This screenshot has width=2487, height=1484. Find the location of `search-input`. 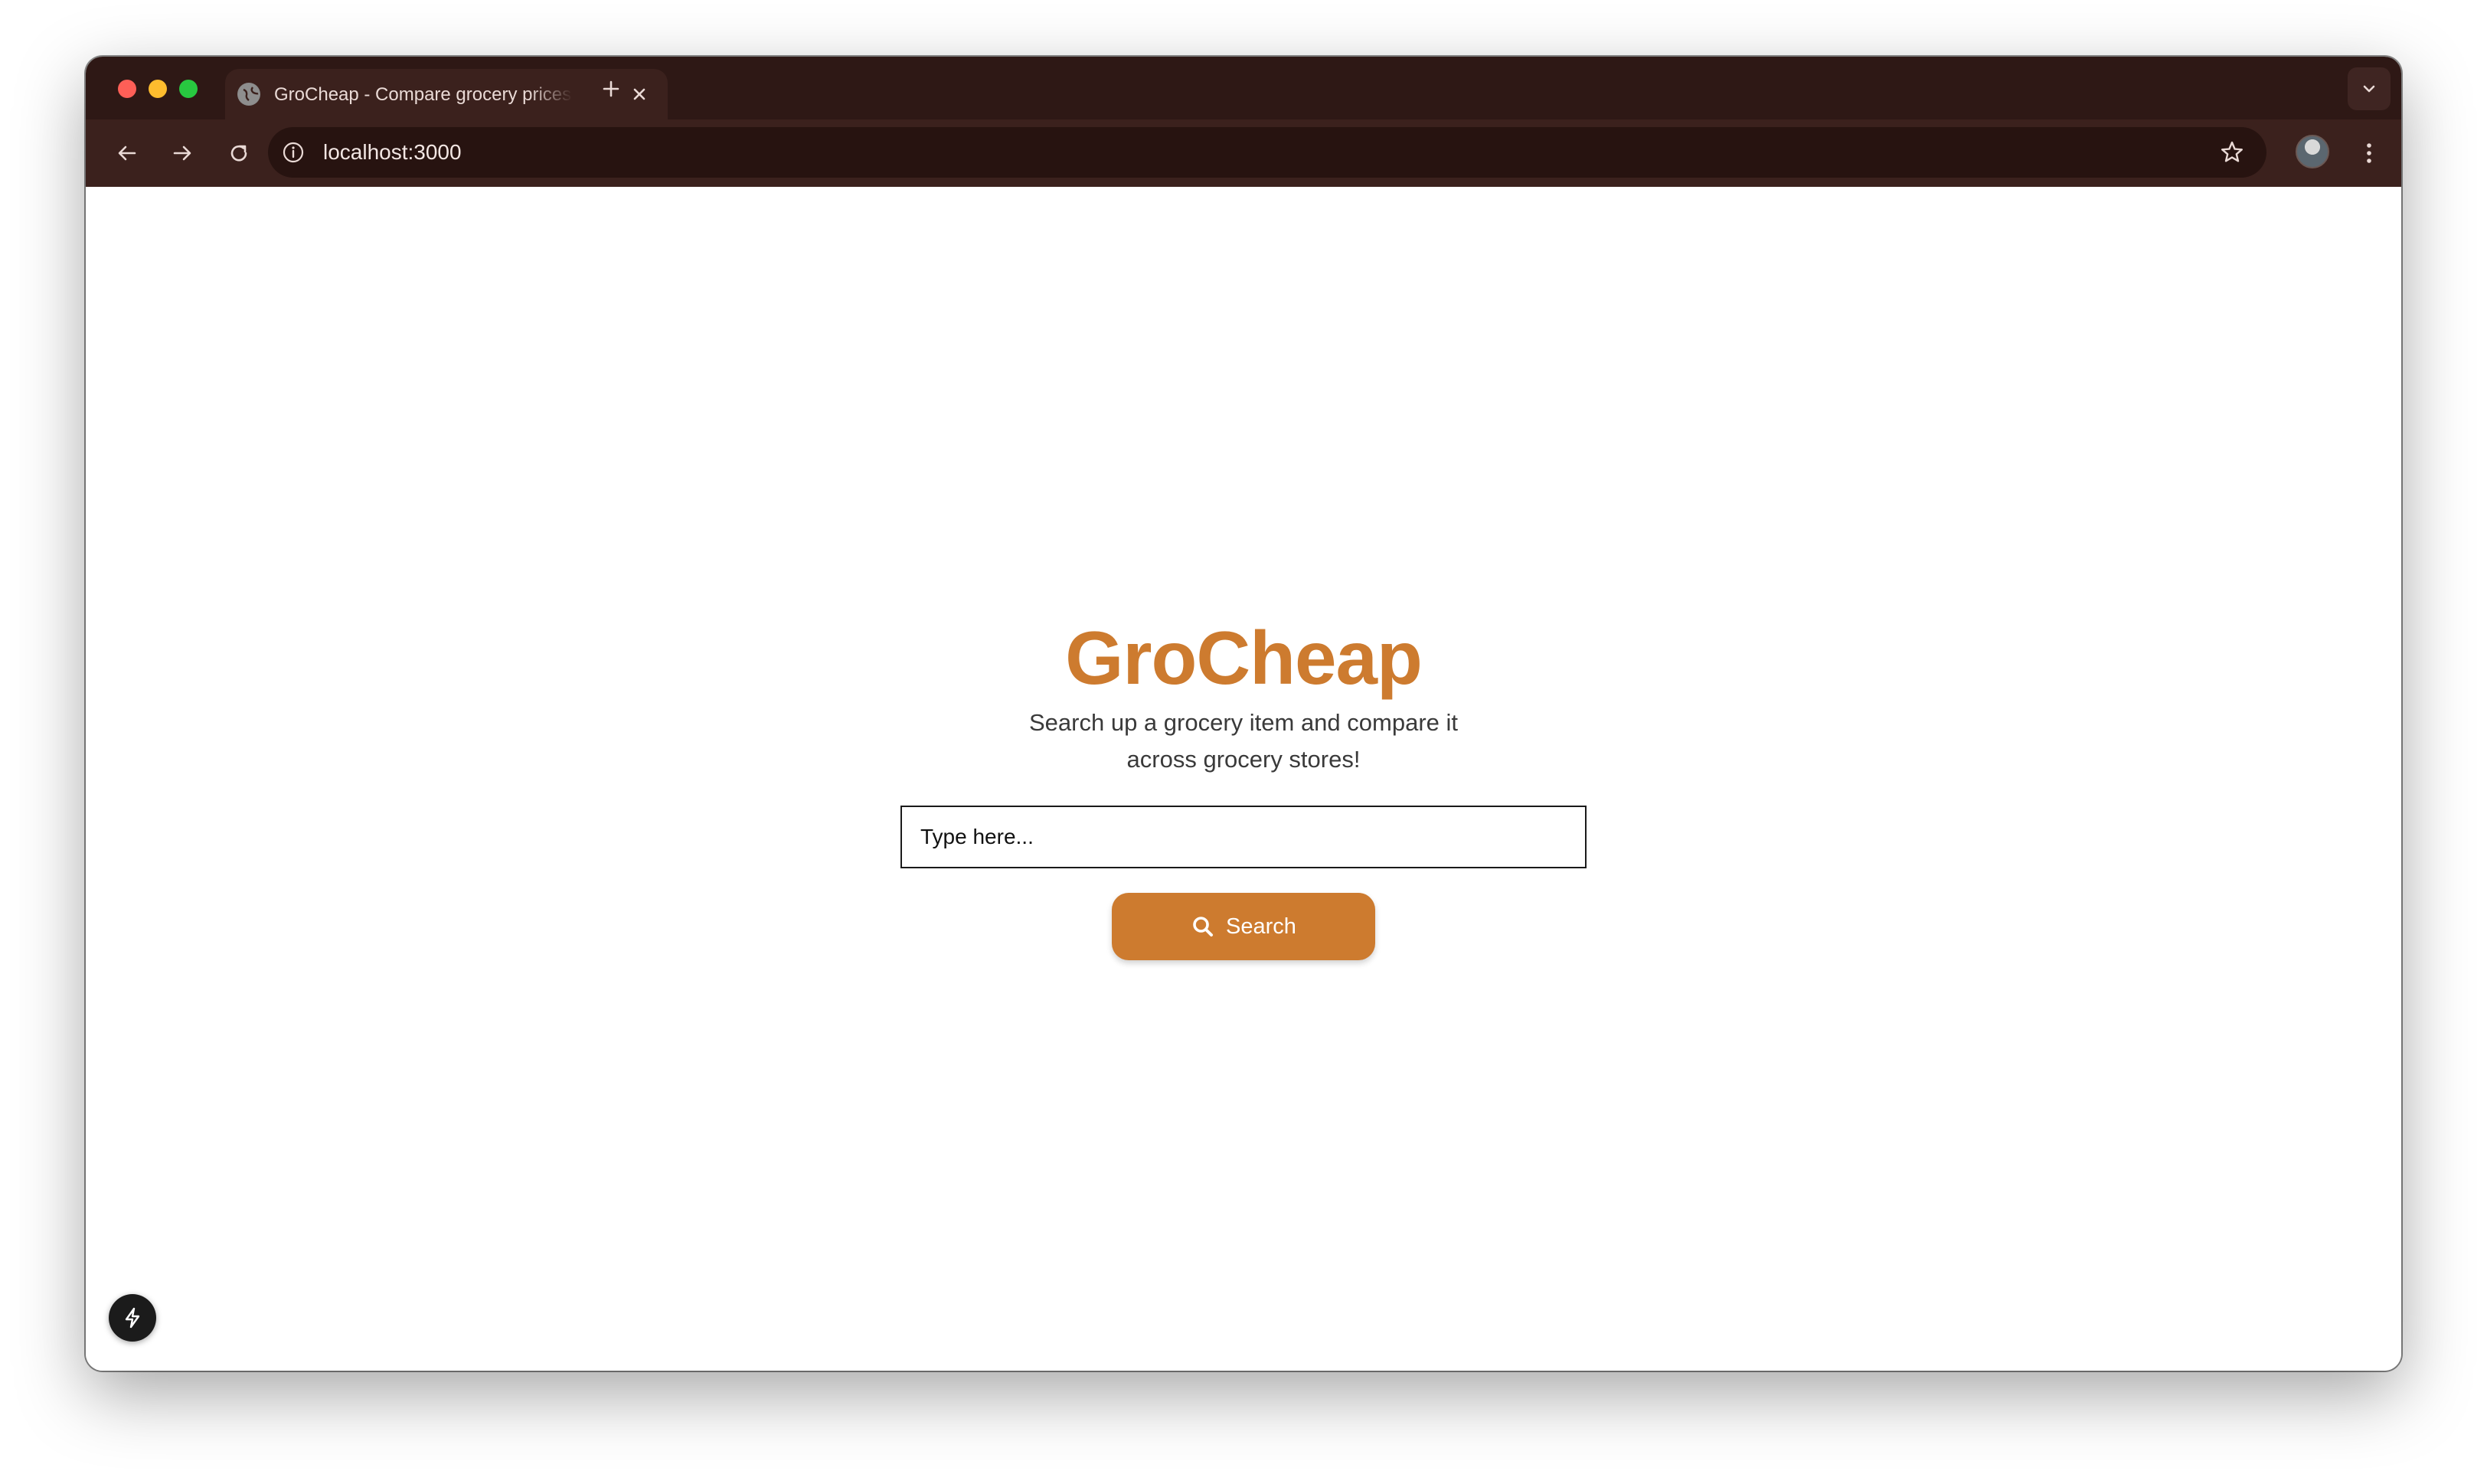

search-input is located at coordinates (1243, 837).